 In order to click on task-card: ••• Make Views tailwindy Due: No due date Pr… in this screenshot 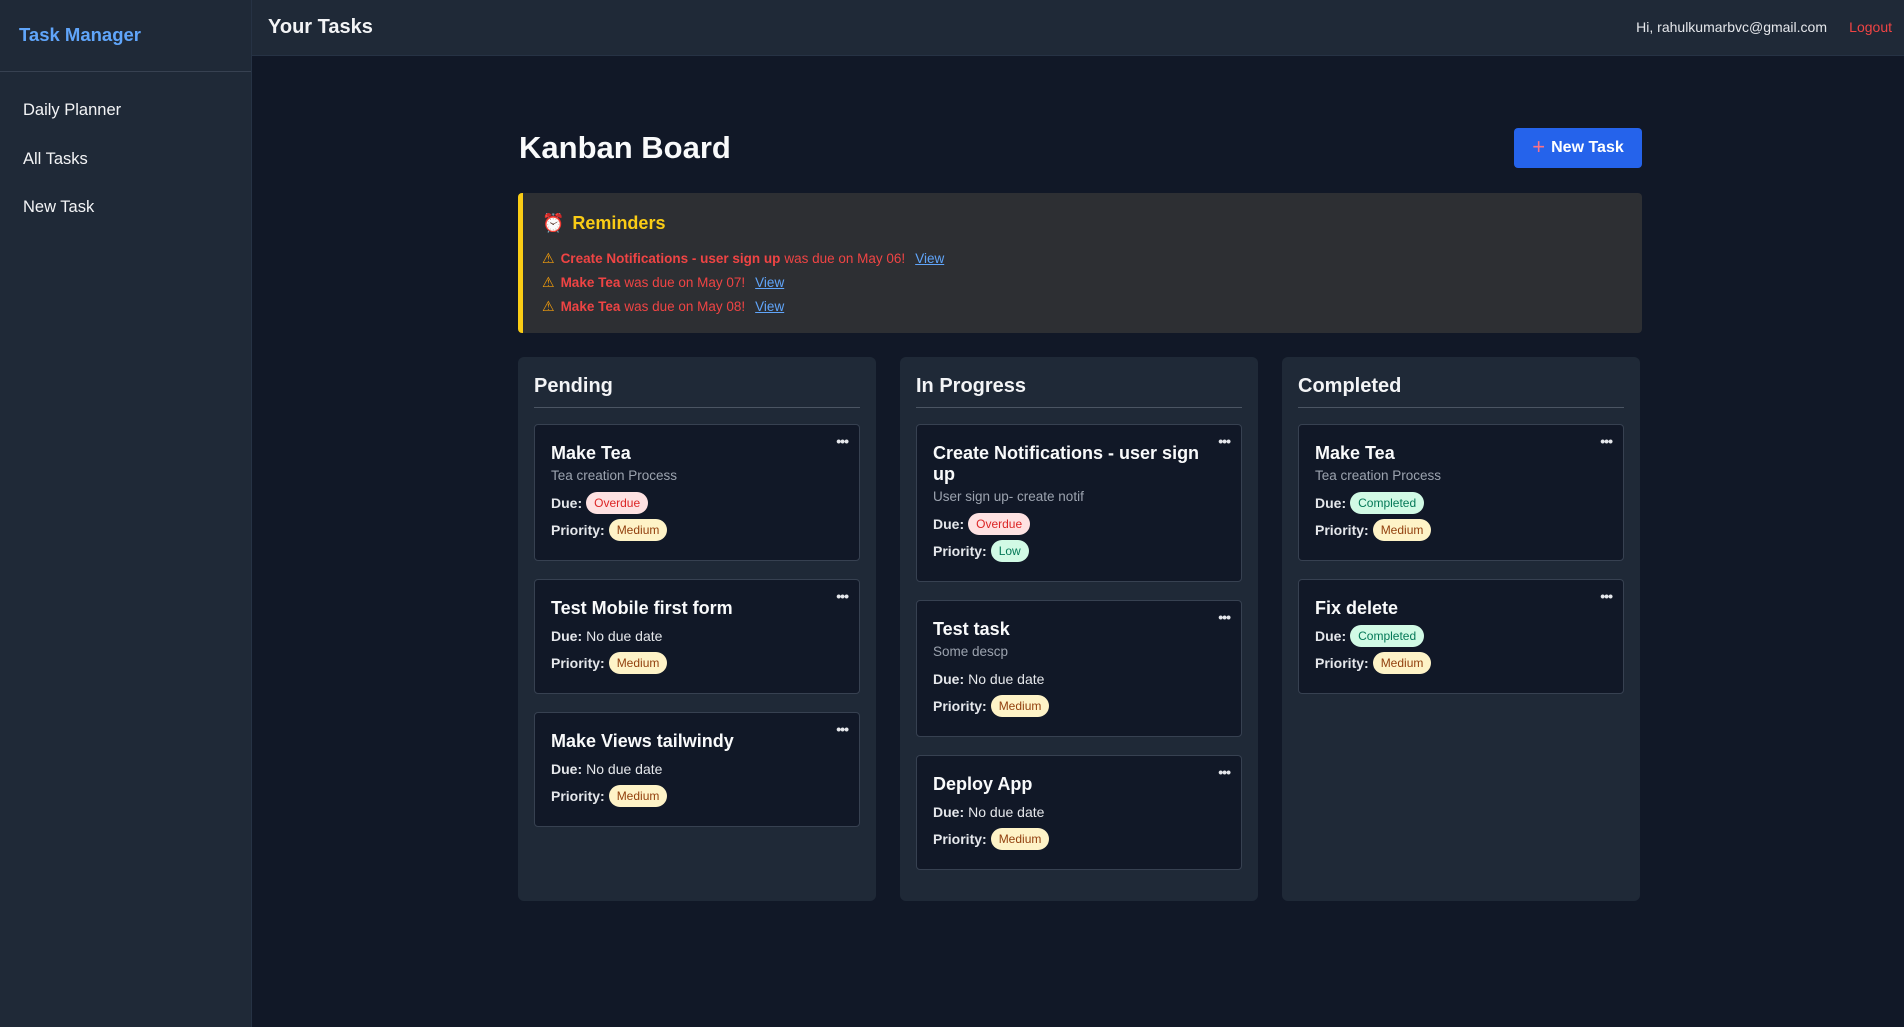, I will do `click(697, 769)`.